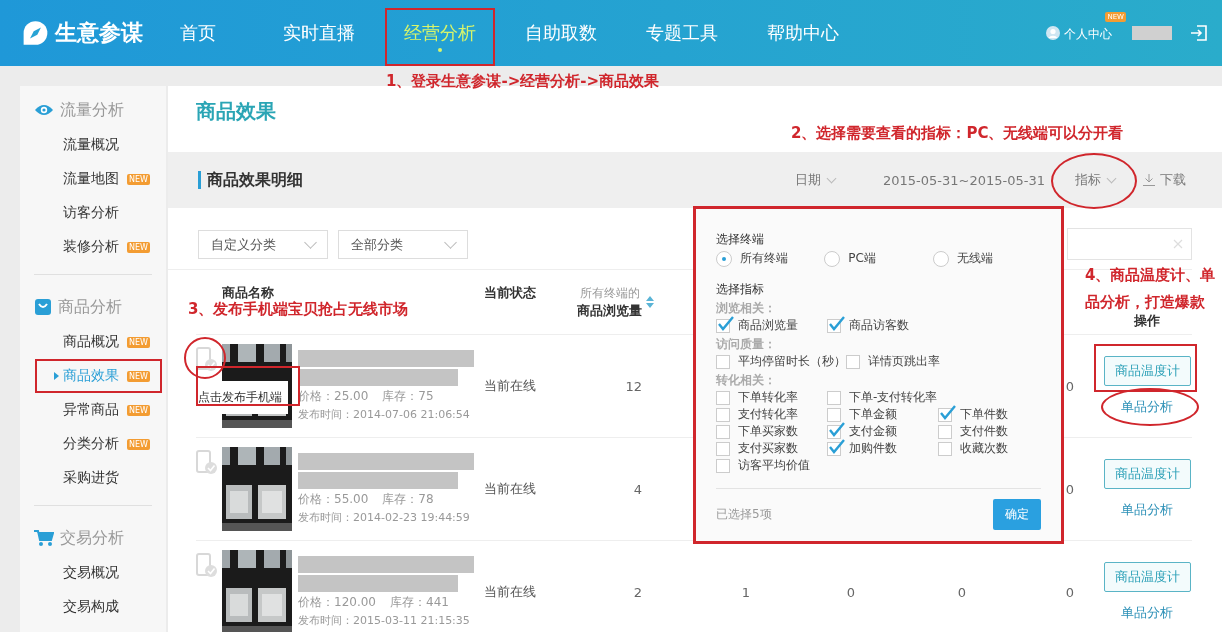 The height and width of the screenshot is (632, 1222). I want to click on popup-label: 选择指标, so click(740, 289).